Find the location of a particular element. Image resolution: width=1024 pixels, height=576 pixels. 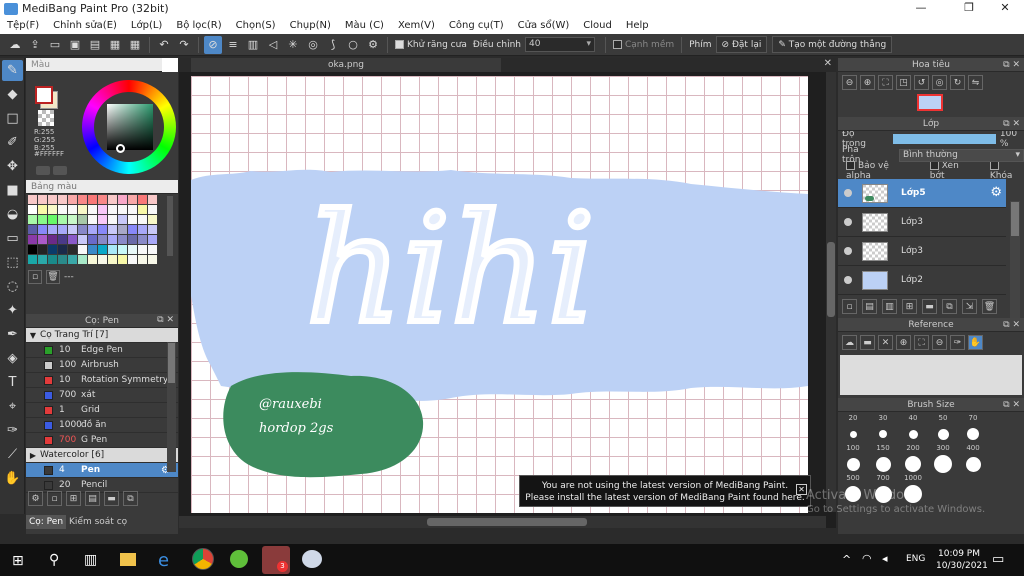

actual-size-icon: ◳ is located at coordinates (903, 82).